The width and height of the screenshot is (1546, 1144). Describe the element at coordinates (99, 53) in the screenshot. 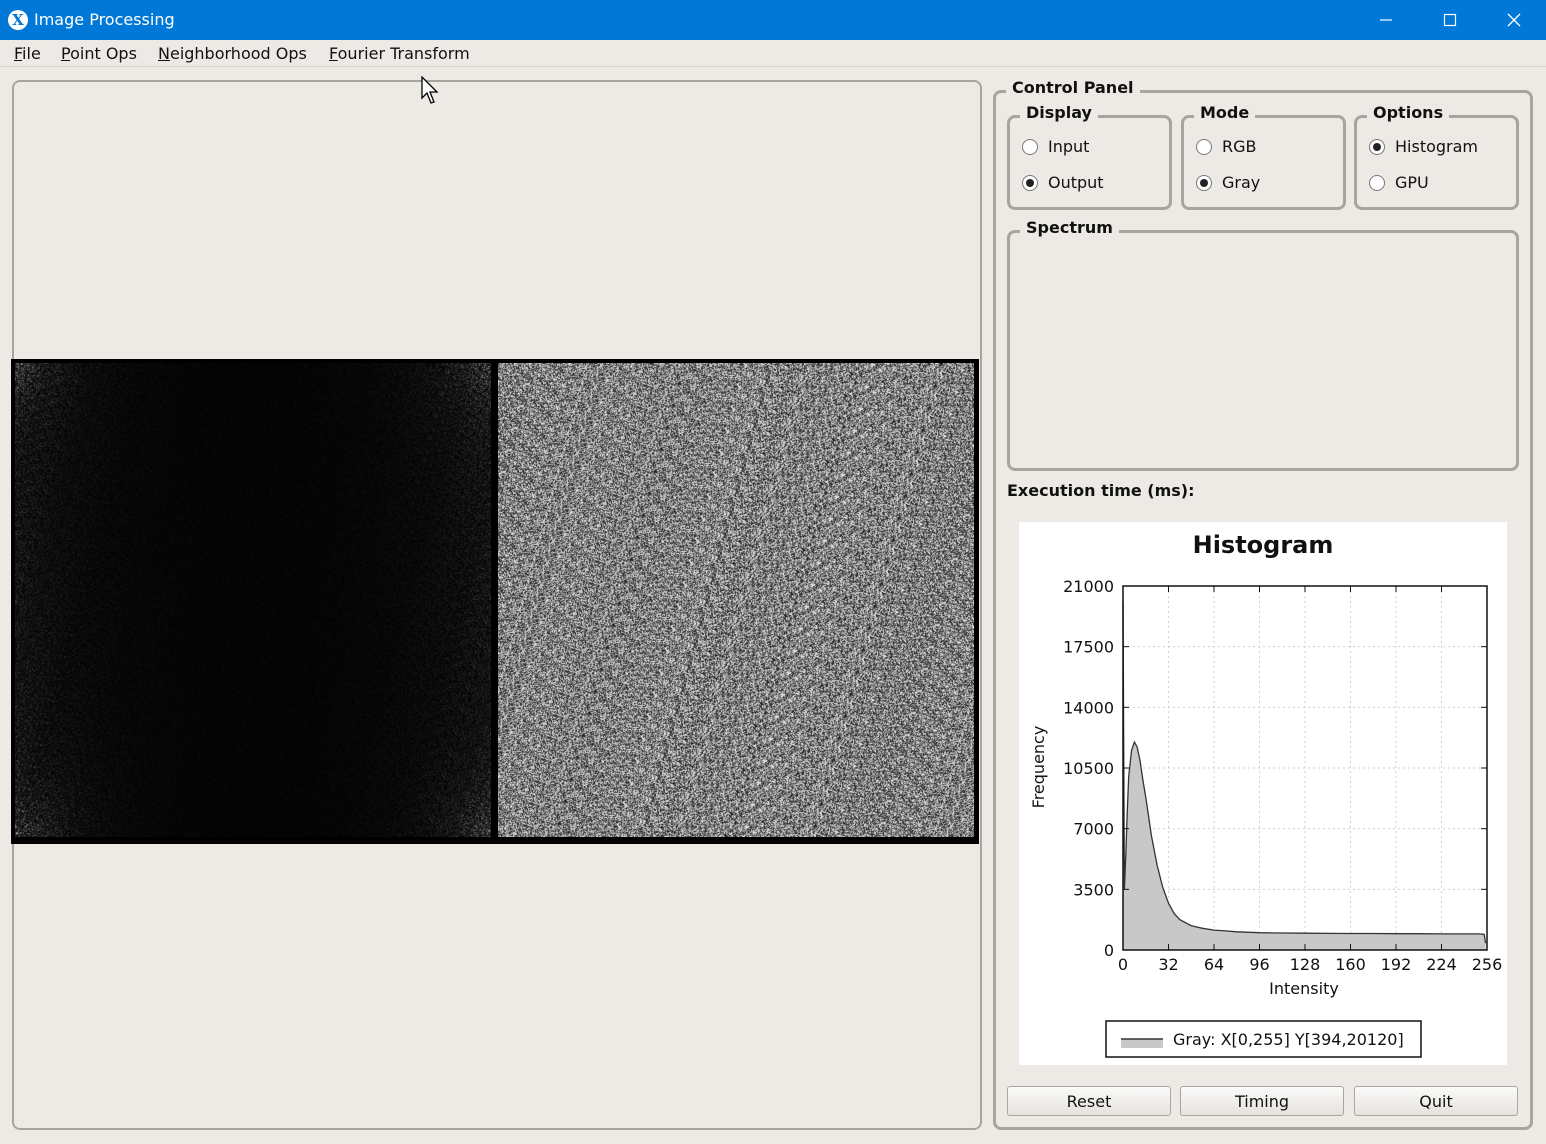

I see `menu-point-ops: Point Ops` at that location.